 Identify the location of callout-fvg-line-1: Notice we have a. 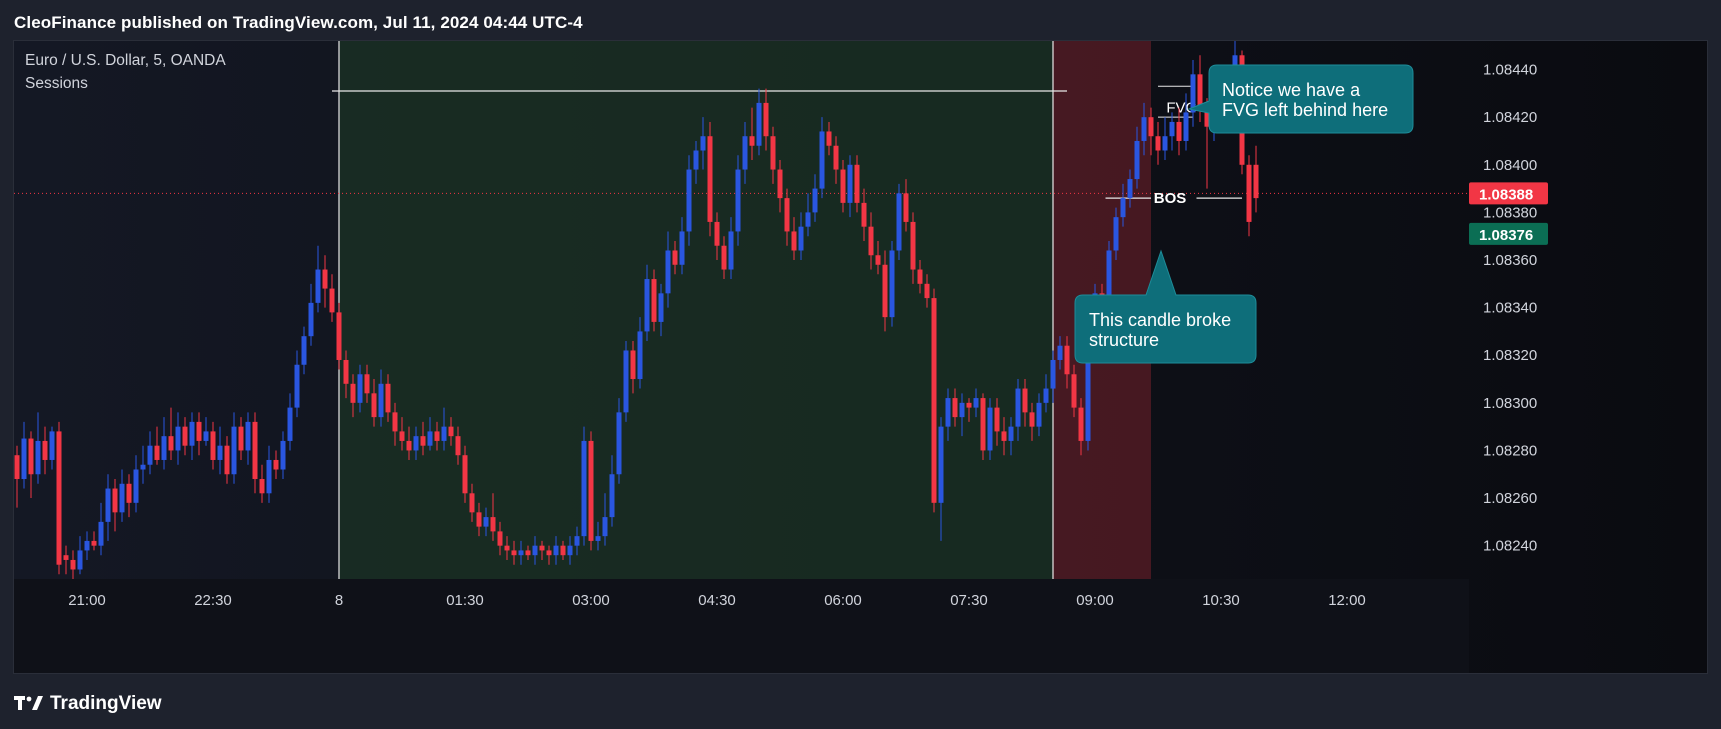
(1291, 90).